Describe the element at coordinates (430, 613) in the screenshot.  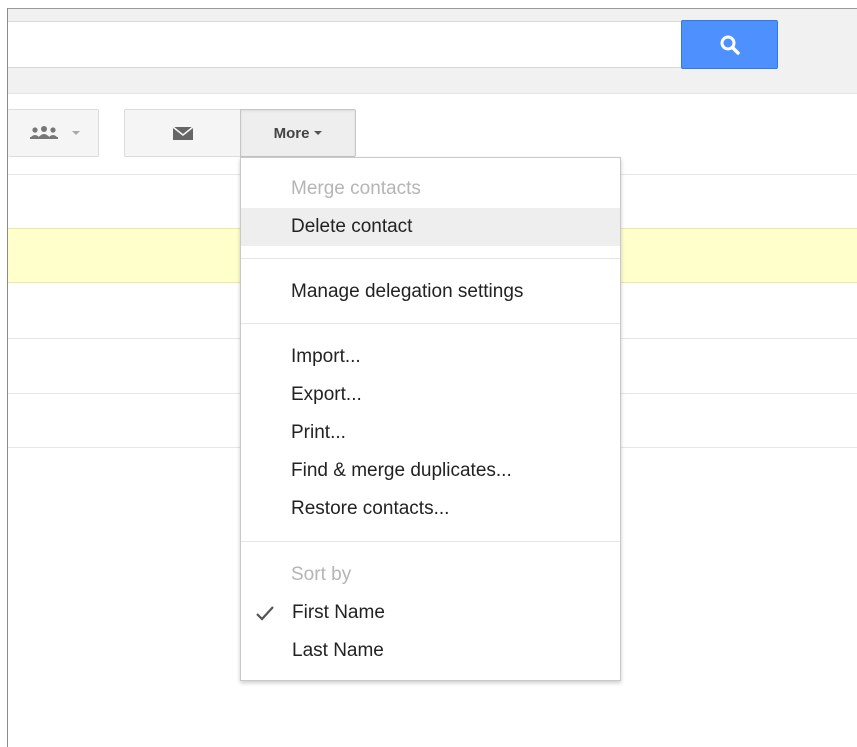
I see `menu-item-sort-first-name: First Name` at that location.